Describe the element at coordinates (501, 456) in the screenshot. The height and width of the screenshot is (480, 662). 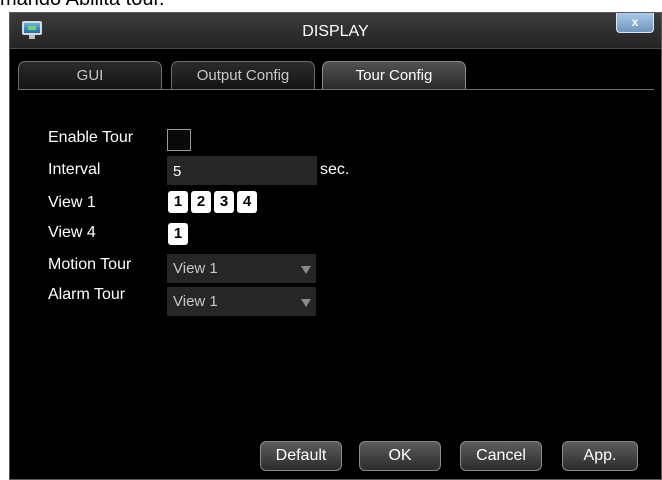
I see `cancel-button: Cancel` at that location.